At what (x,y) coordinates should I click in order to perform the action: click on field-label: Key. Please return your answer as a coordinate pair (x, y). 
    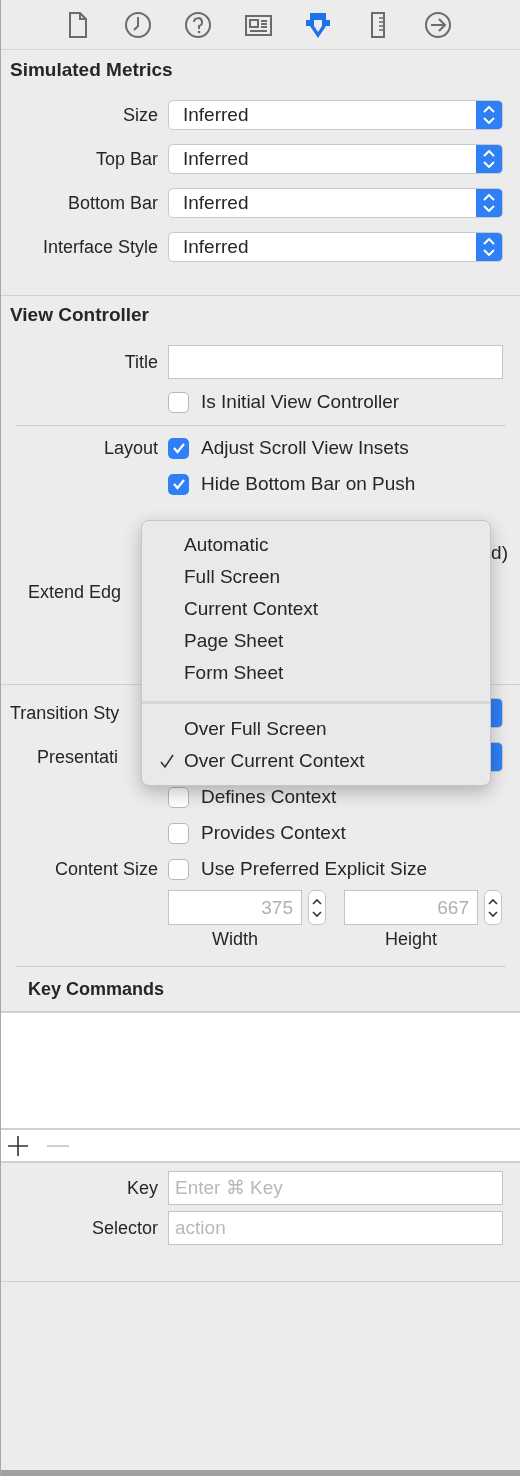
    Looking at the image, I should click on (141, 1188).